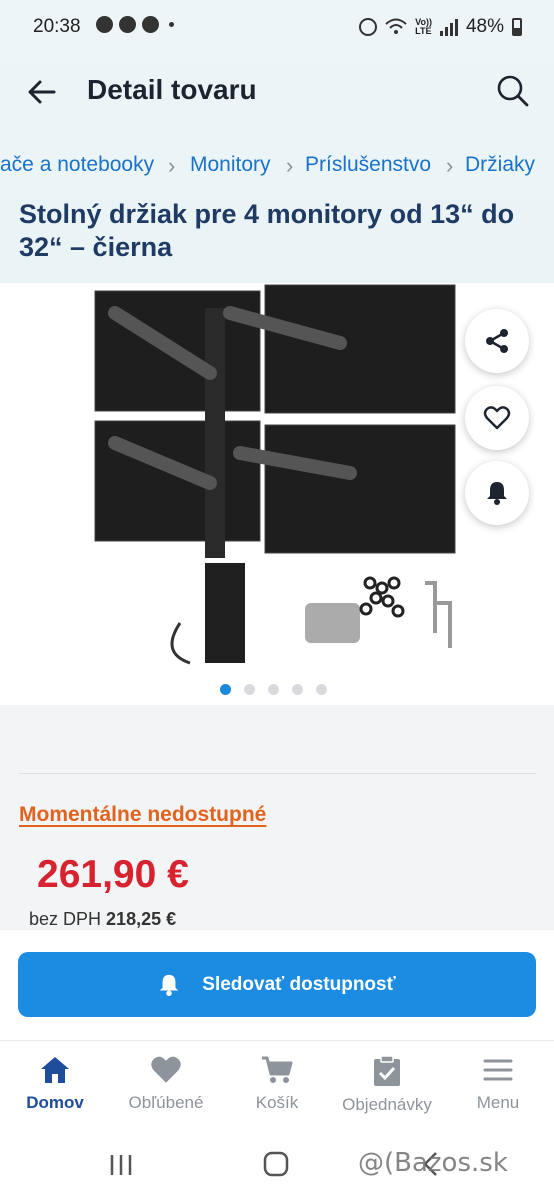  What do you see at coordinates (77, 165) in the screenshot?
I see `breadcrumb-item: ače a notebooky` at bounding box center [77, 165].